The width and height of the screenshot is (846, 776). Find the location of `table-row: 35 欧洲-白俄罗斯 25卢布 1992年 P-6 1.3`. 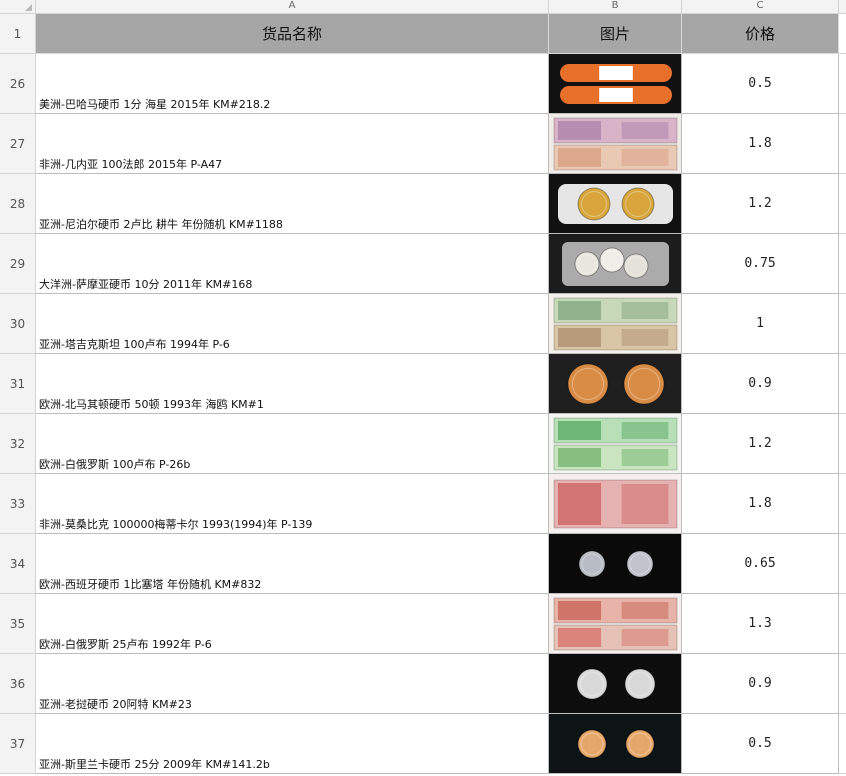

table-row: 35 欧洲-白俄罗斯 25卢布 1992年 P-6 1.3 is located at coordinates (423, 624).